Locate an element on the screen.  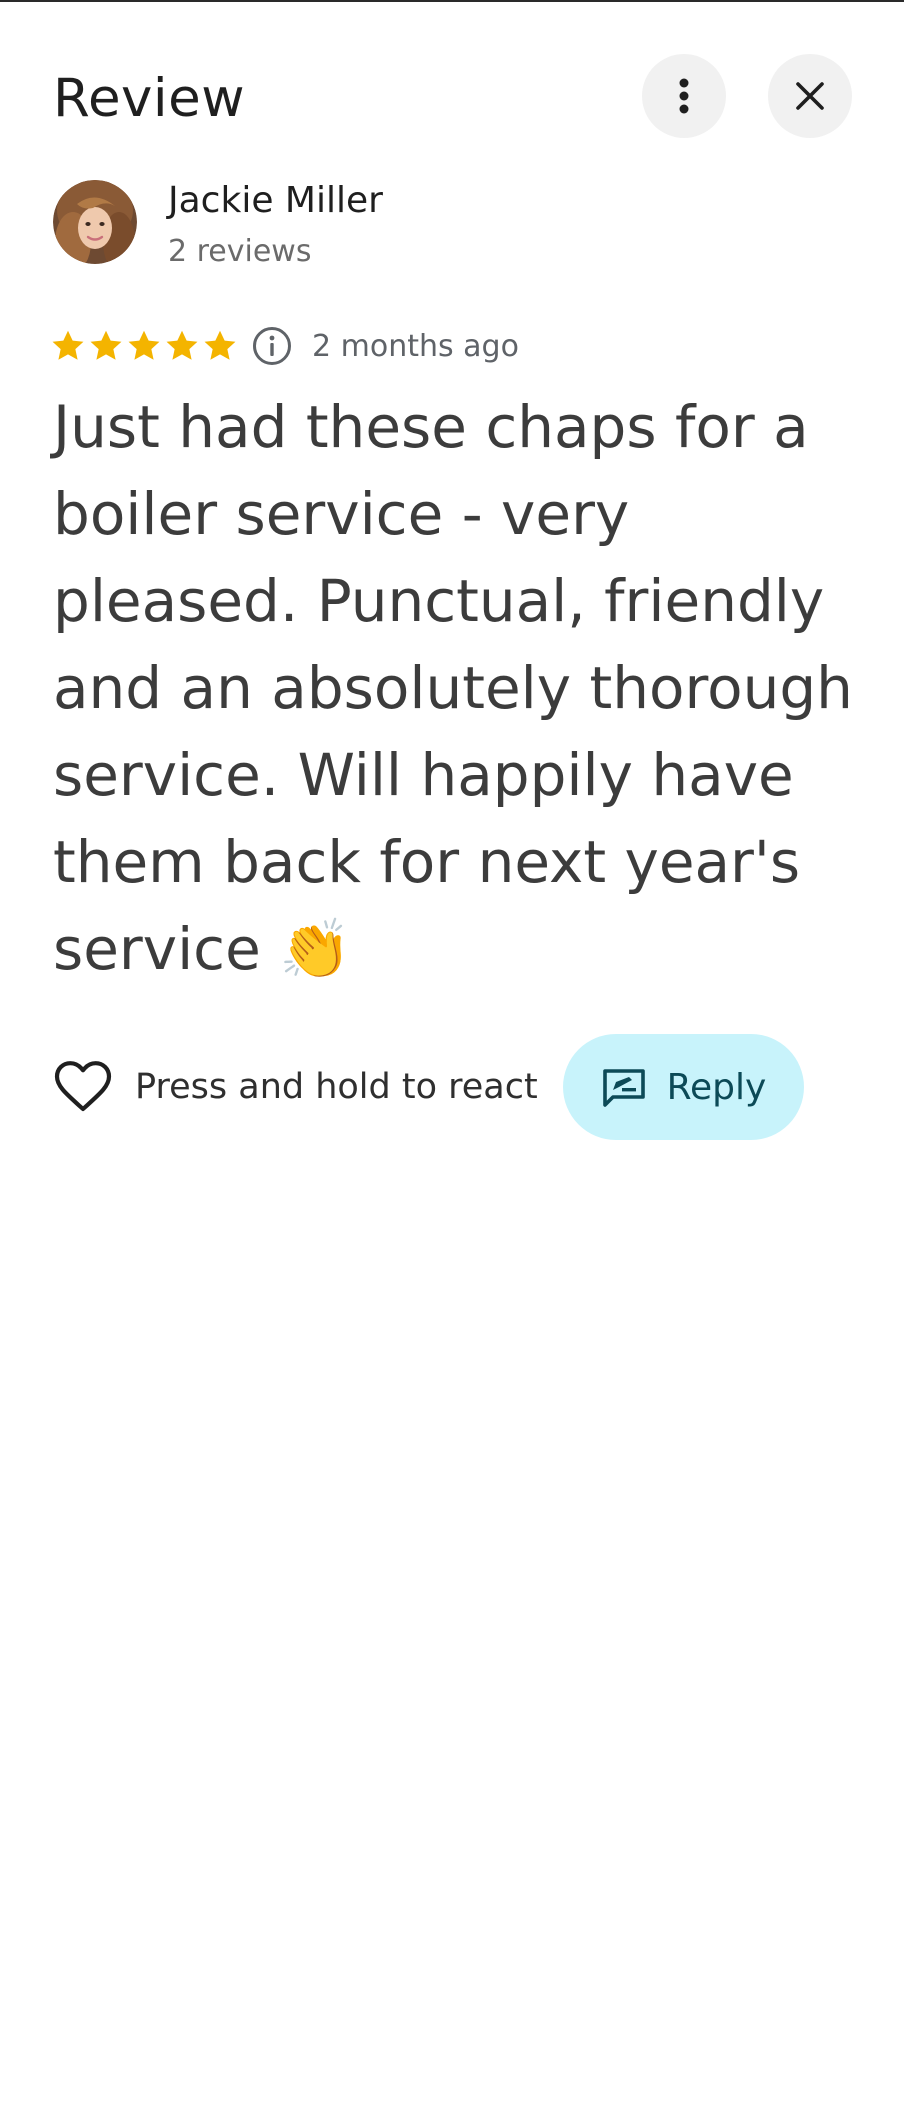
heart-outline-icon is located at coordinates (83, 1086).